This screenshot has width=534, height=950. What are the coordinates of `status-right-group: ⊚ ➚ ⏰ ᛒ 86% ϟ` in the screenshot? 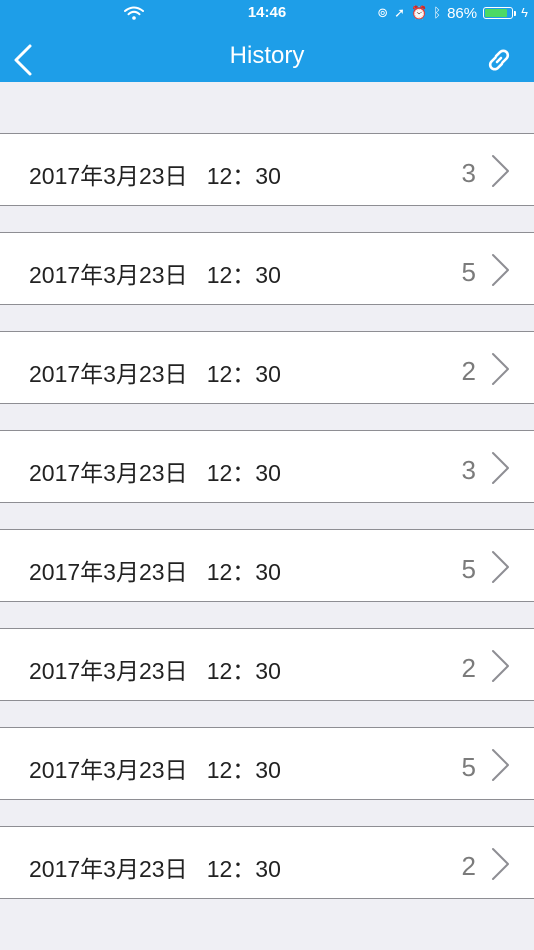 It's located at (452, 13).